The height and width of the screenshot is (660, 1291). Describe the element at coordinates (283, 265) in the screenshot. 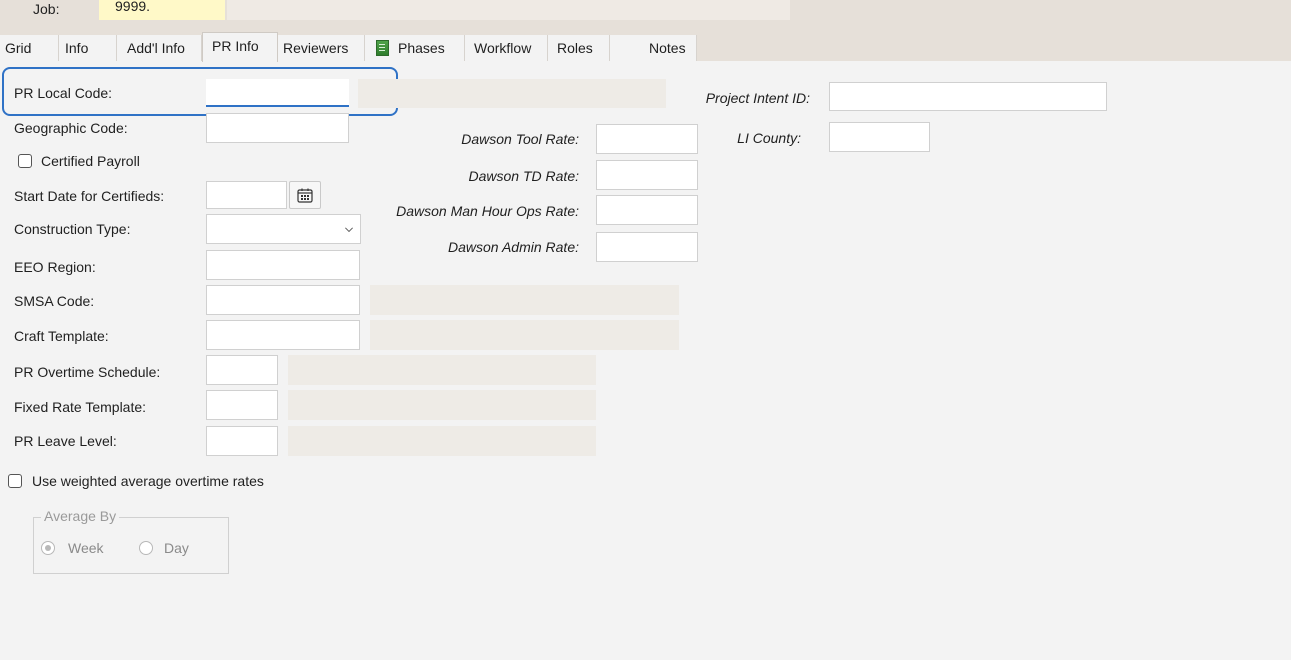

I see `eeo-region-input` at that location.